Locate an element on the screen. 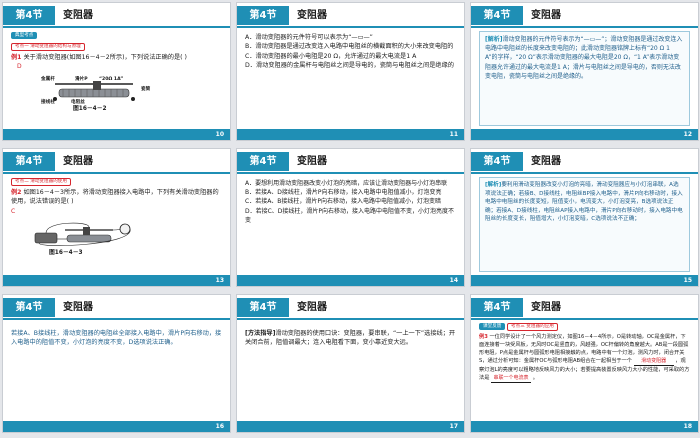 The height and width of the screenshot is (438, 700). page-number: 15 is located at coordinates (687, 280).